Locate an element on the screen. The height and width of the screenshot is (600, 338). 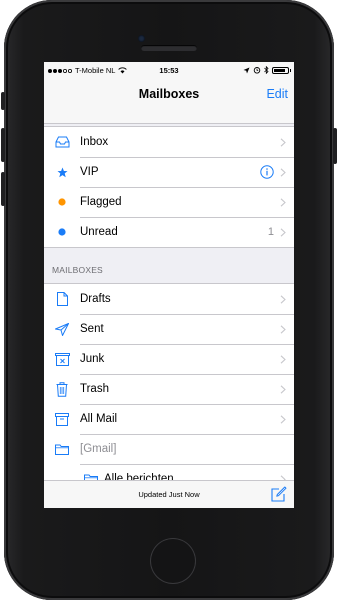
mailbox-row-gmail: [Gmail] is located at coordinates (169, 449).